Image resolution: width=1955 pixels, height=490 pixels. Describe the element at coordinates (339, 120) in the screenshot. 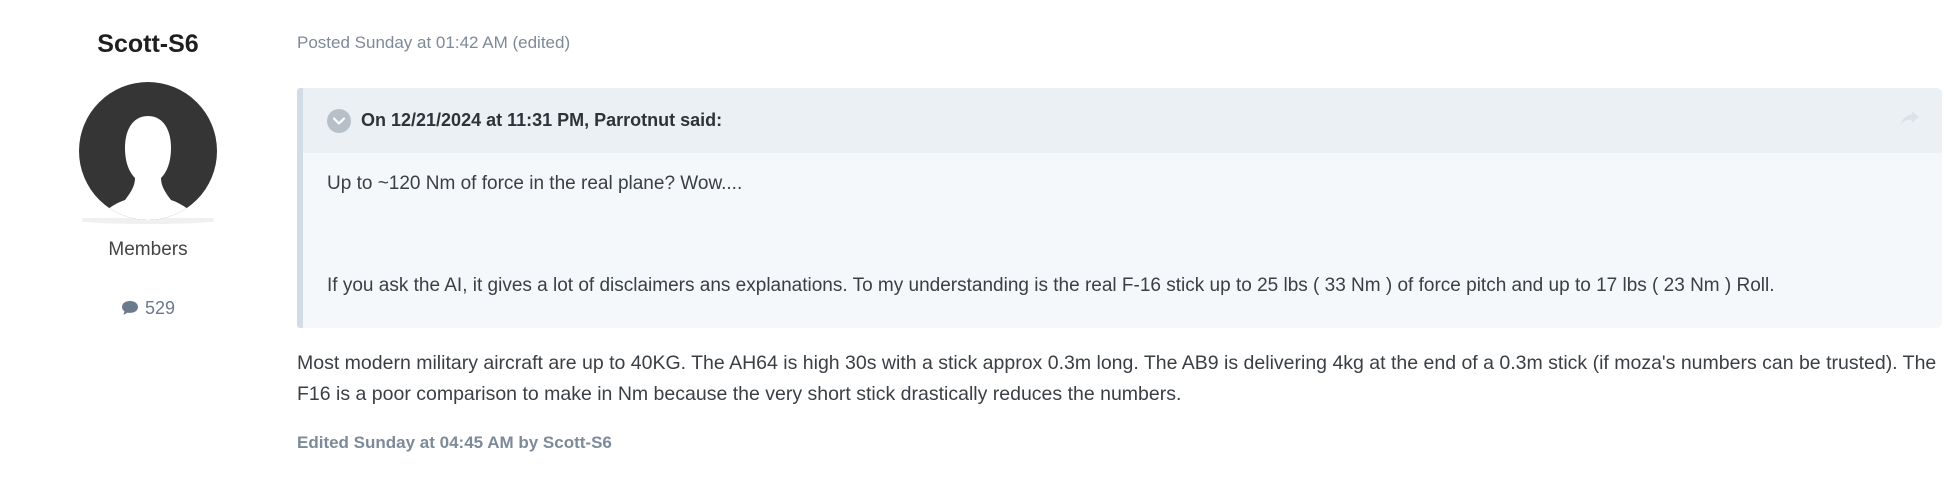

I see `chevron-down-icon` at that location.